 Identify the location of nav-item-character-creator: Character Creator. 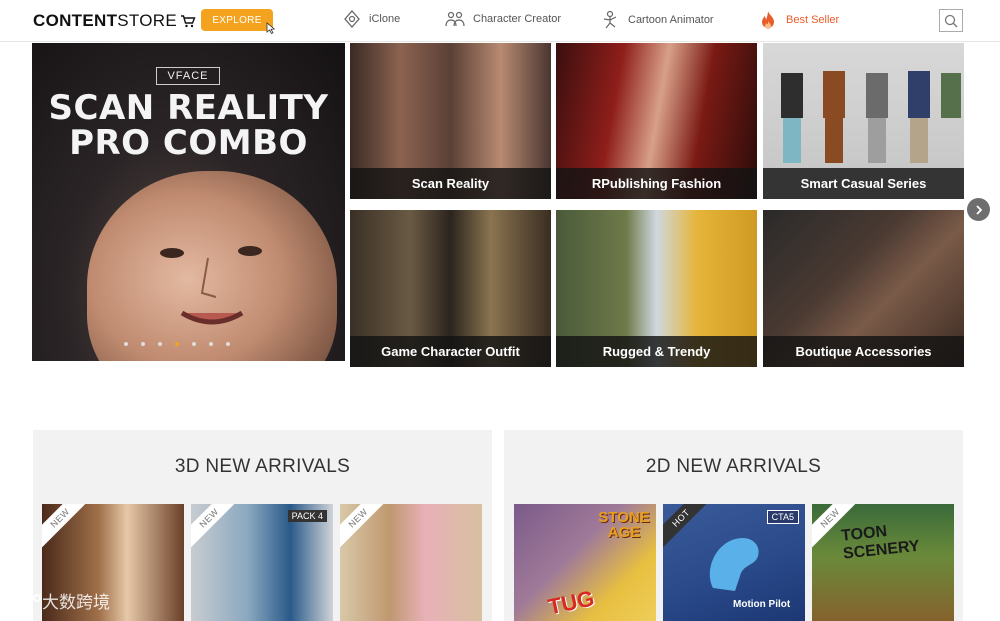
(503, 19).